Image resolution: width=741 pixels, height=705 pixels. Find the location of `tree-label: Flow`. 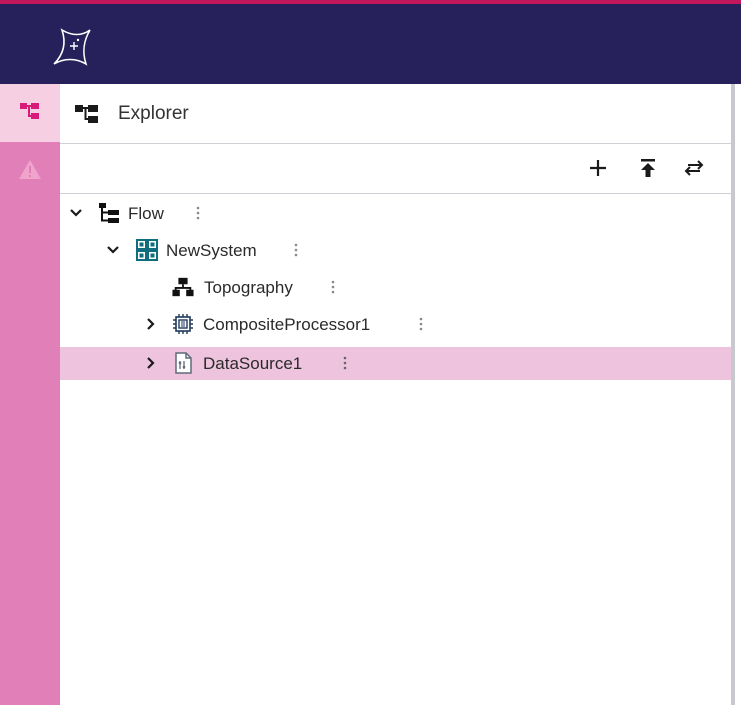

tree-label: Flow is located at coordinates (146, 213).